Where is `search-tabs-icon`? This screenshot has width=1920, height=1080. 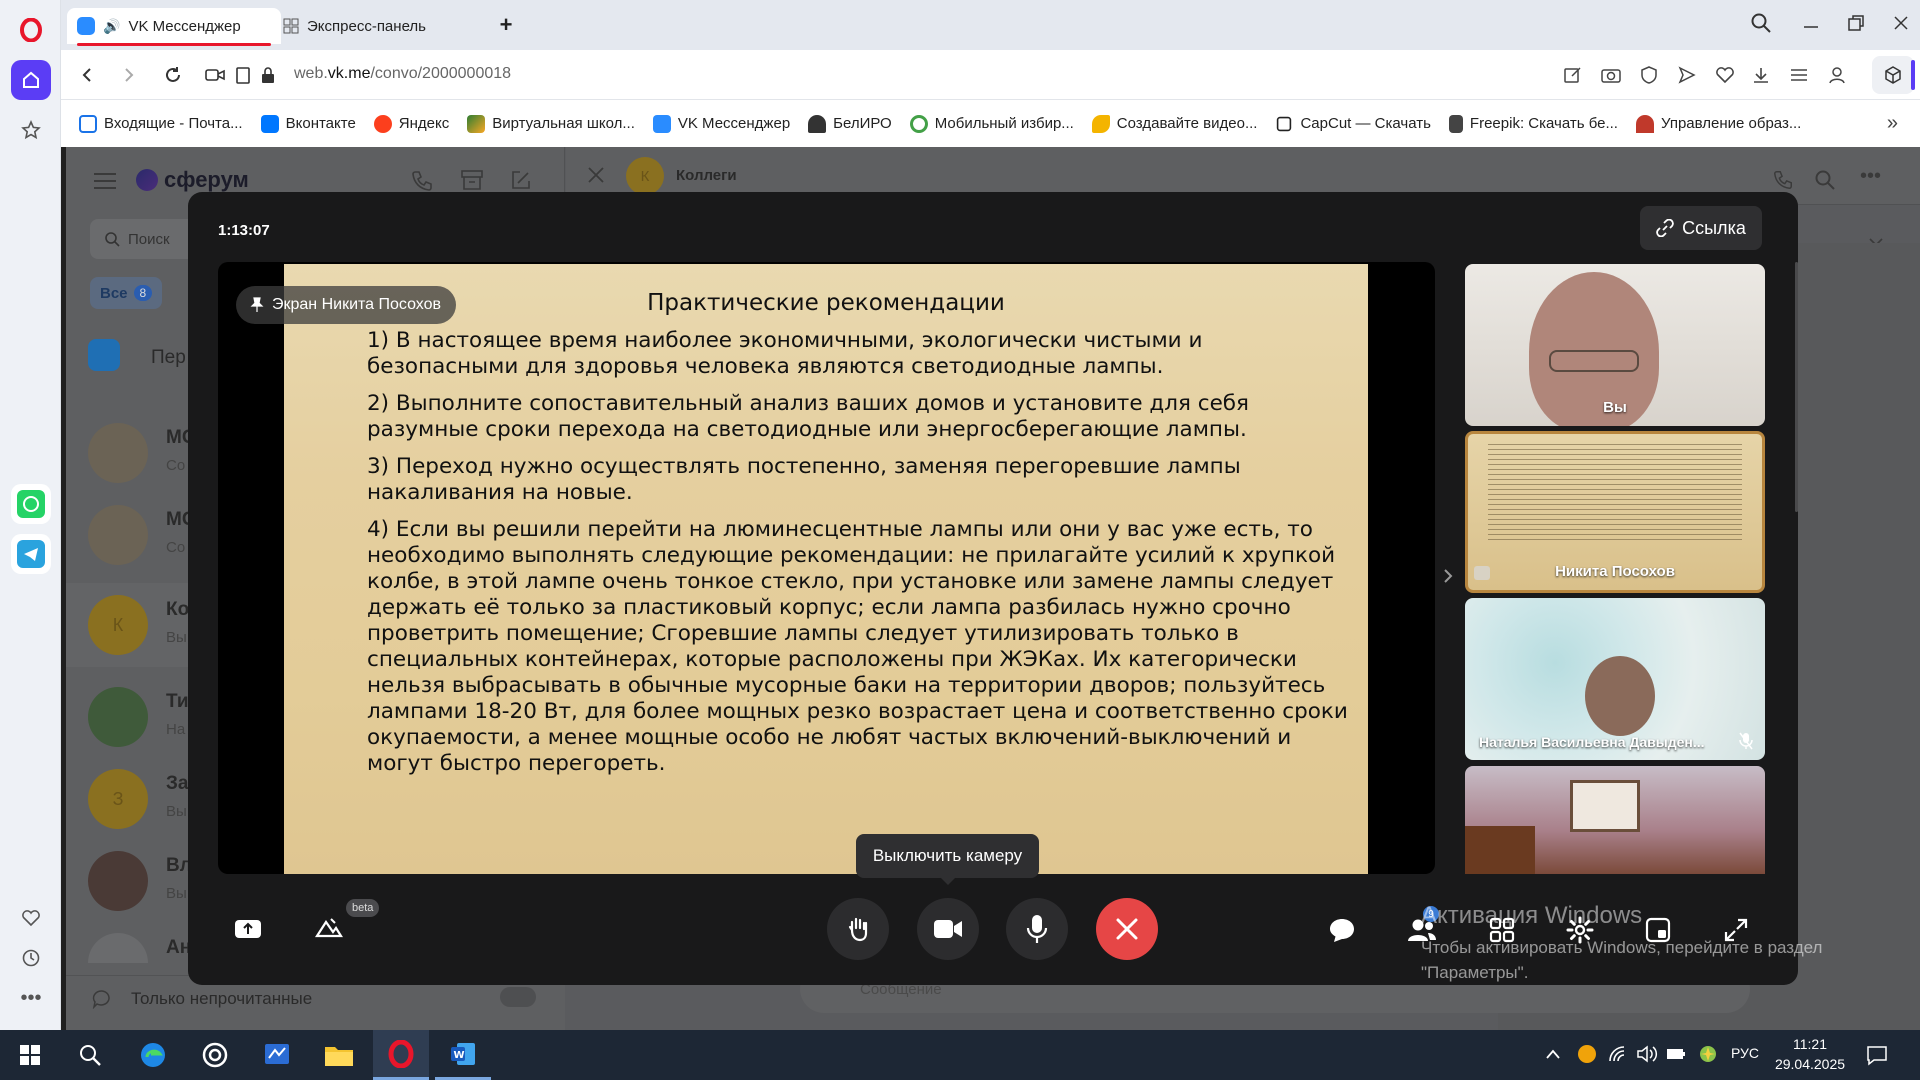 search-tabs-icon is located at coordinates (1761, 23).